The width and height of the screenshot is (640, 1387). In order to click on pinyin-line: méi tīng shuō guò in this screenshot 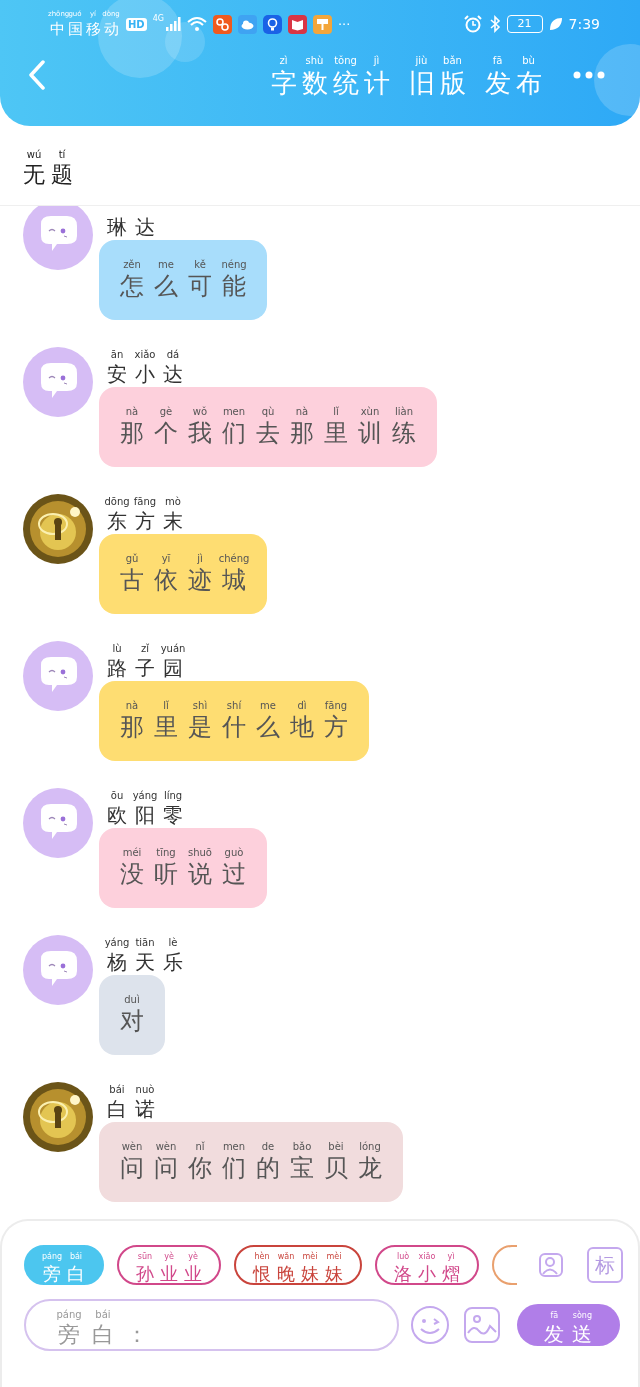, I will do `click(183, 854)`.